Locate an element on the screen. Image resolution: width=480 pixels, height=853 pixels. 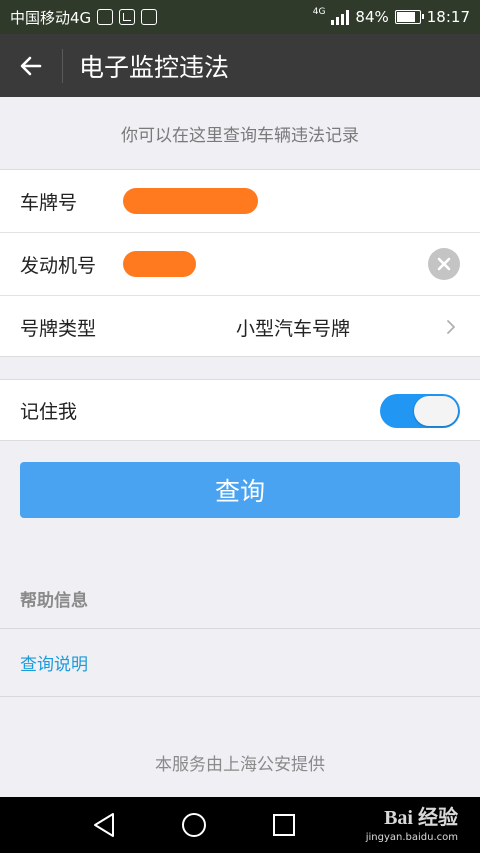
status-bar: 中国移动4G 4G 84% 18:17 is located at coordinates (240, 17).